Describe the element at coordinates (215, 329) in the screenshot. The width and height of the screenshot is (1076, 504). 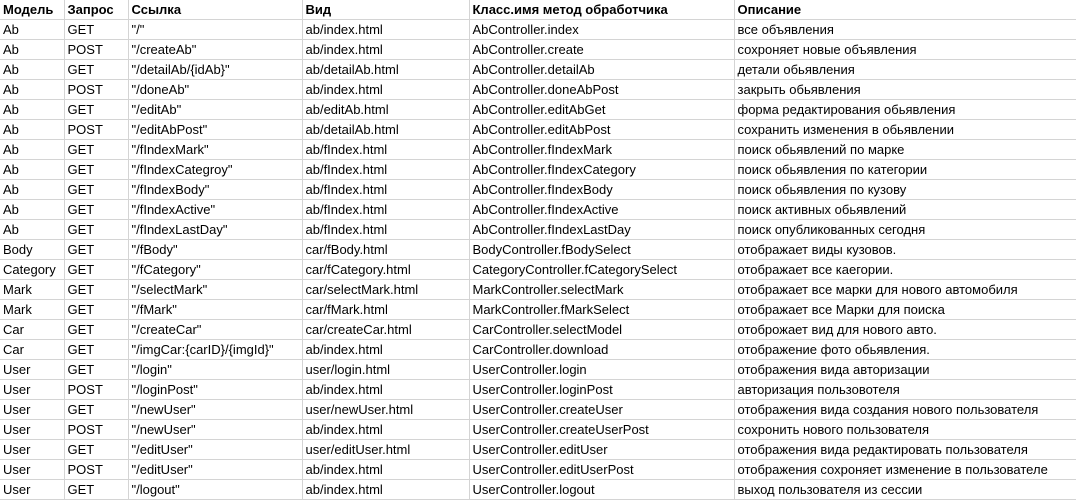
I see `cell-link: "/createCar"` at that location.